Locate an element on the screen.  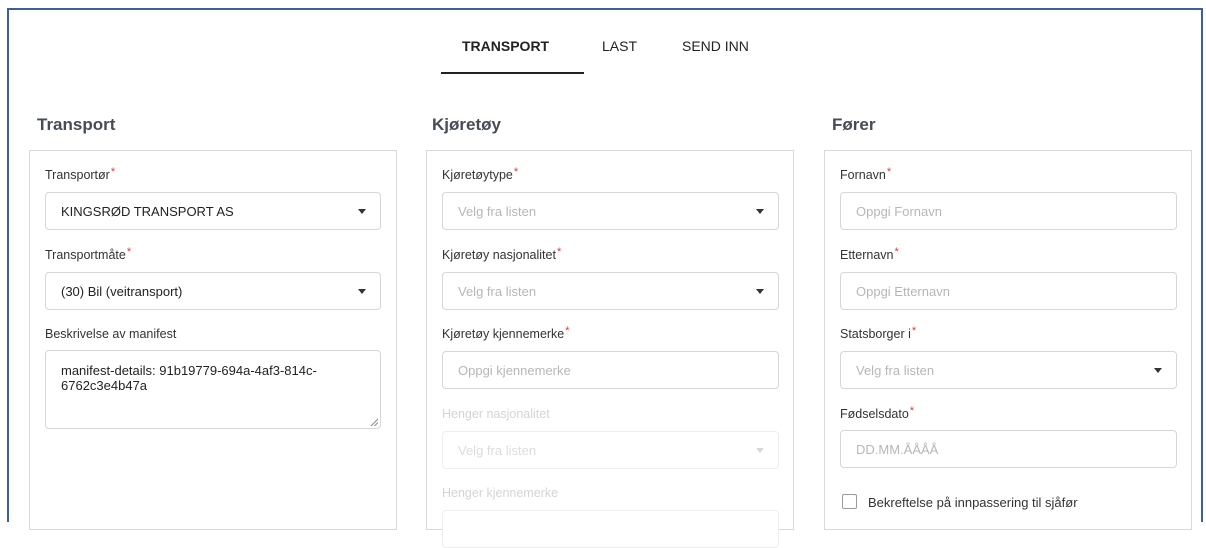
carrier-label: Transportør* is located at coordinates (80, 174).